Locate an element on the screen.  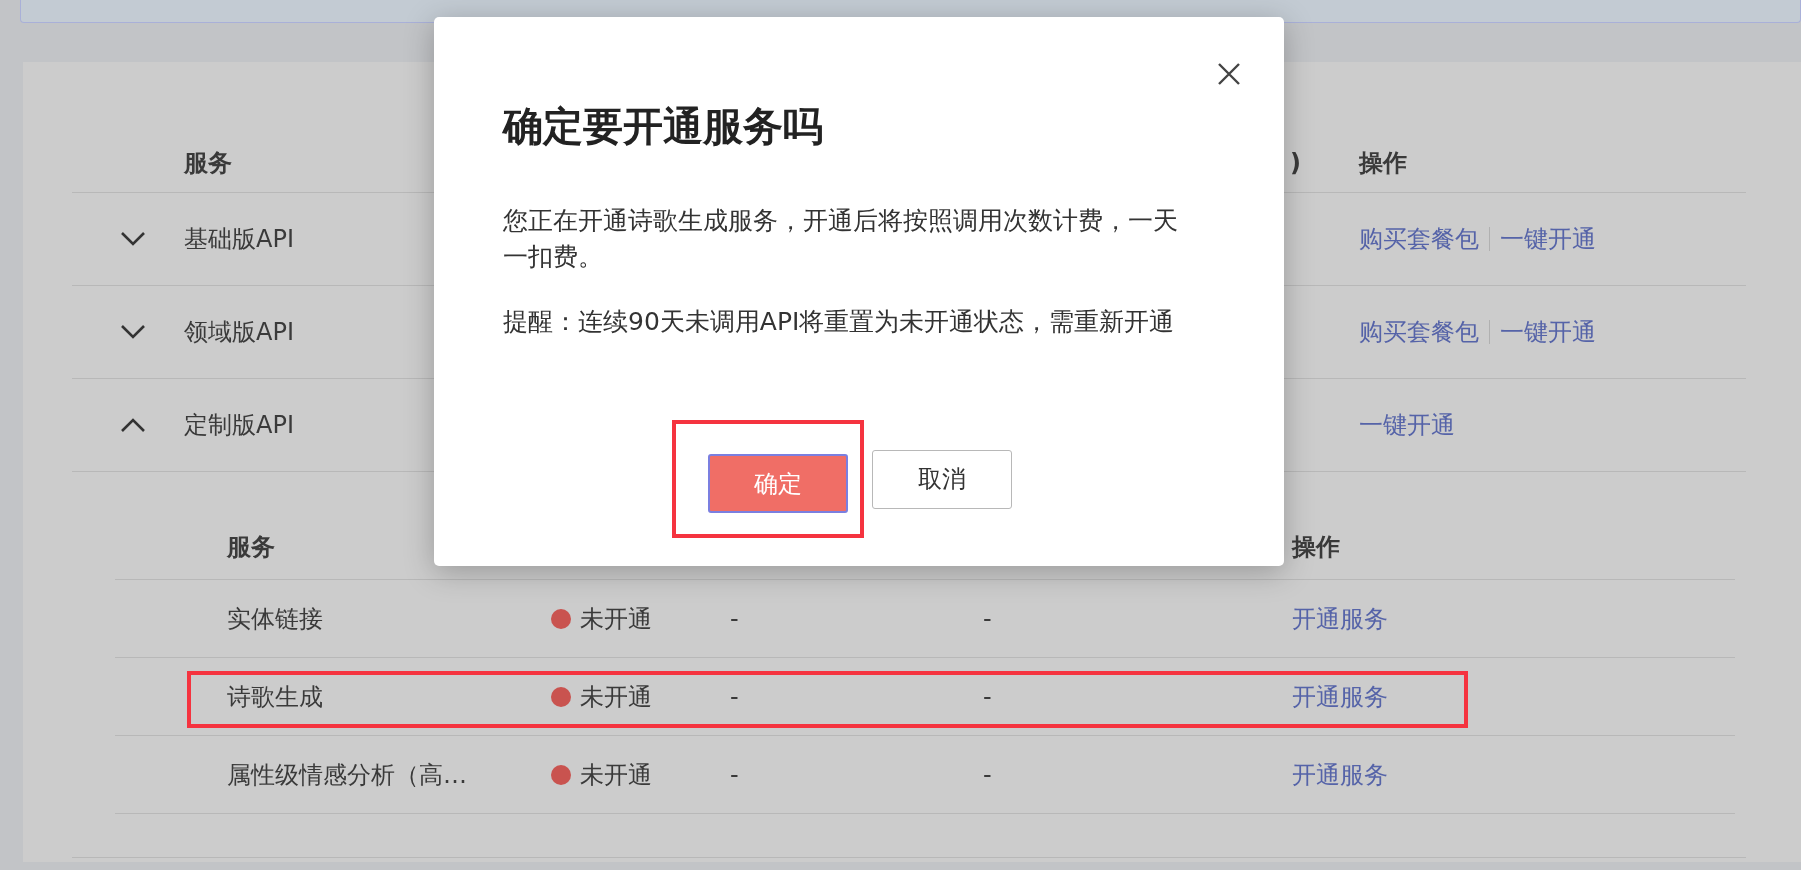
chevron-up-icon is located at coordinates (133, 425).